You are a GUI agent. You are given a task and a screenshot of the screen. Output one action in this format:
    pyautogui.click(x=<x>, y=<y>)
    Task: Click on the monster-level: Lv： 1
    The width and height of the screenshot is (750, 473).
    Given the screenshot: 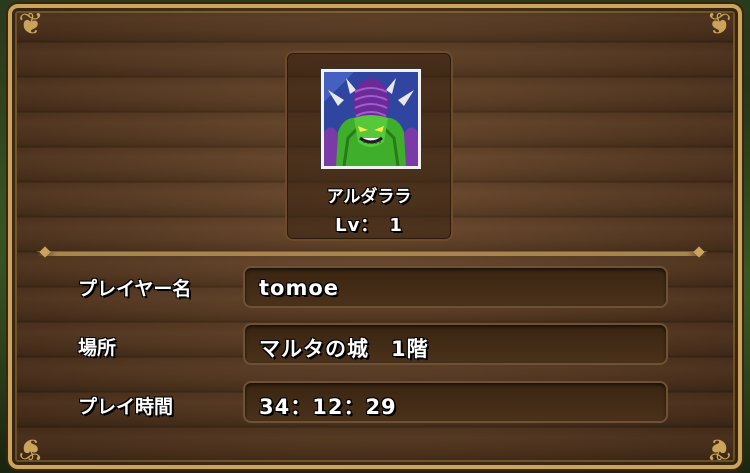 What is the action you would take?
    pyautogui.click(x=369, y=225)
    